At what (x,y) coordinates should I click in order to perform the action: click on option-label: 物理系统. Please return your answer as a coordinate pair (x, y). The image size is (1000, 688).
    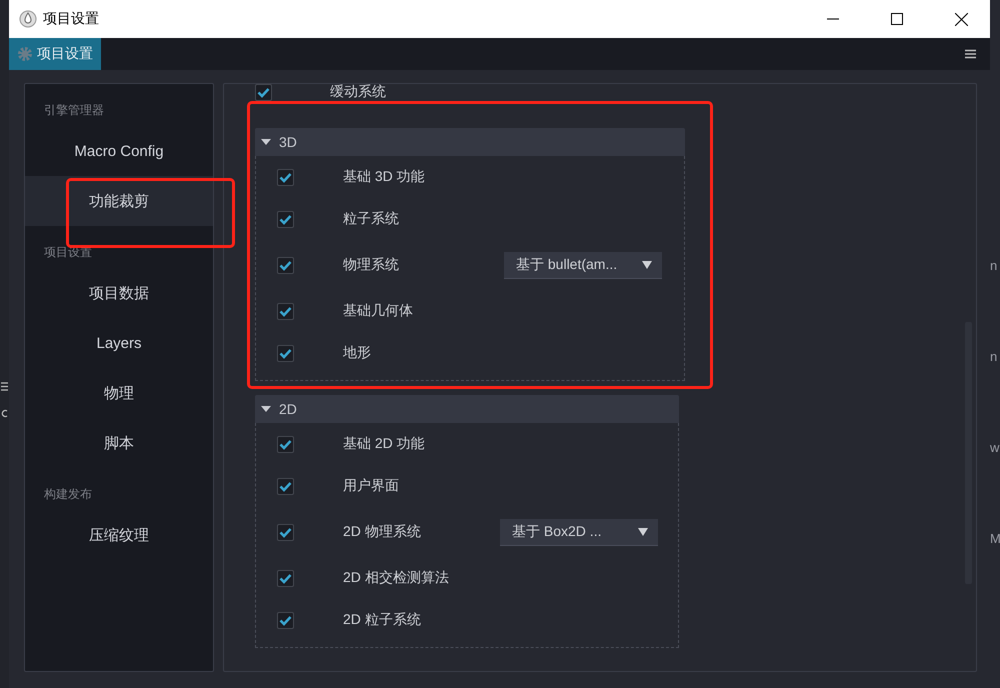
    Looking at the image, I should click on (371, 265).